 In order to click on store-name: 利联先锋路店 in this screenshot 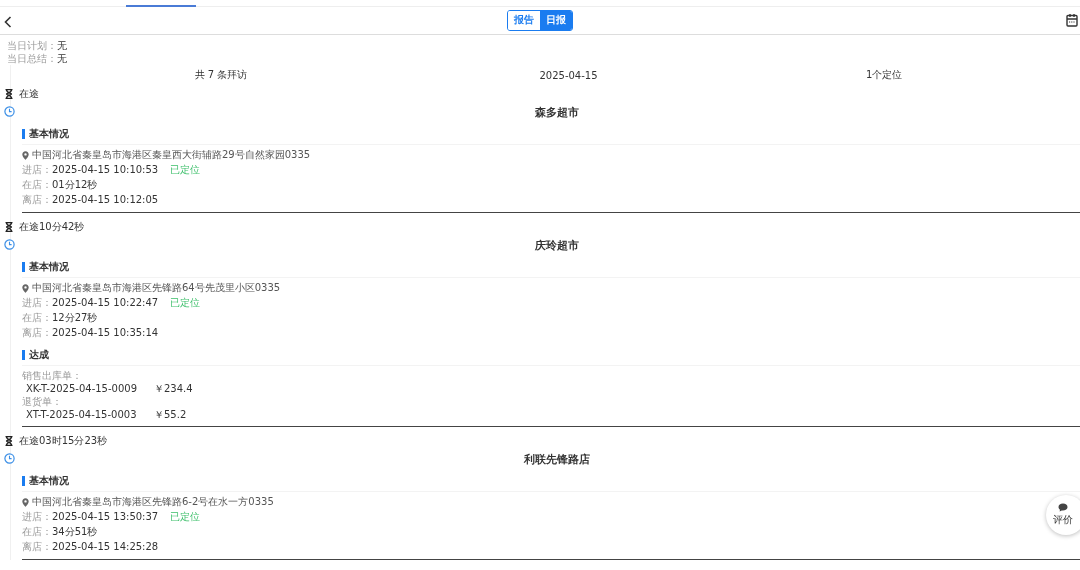, I will do `click(557, 460)`.